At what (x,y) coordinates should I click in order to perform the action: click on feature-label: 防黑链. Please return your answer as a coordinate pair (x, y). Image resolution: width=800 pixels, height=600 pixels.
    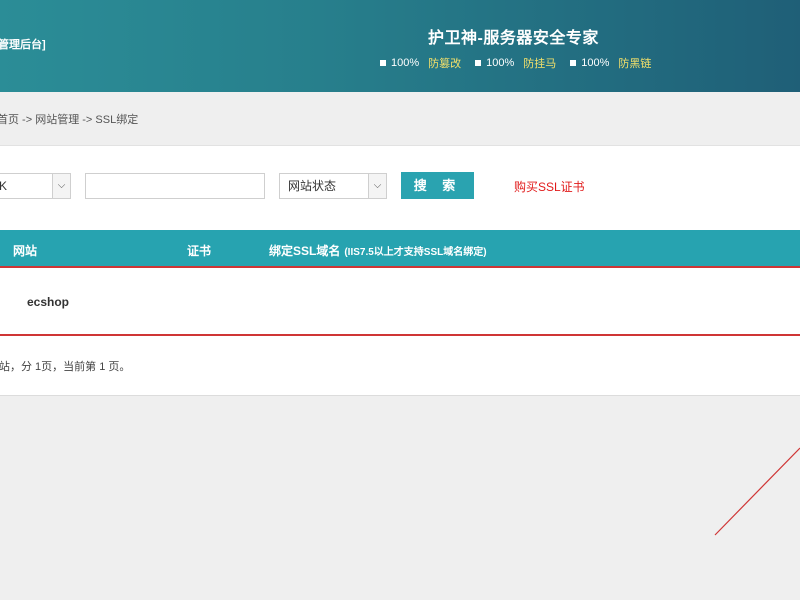
    Looking at the image, I should click on (635, 64).